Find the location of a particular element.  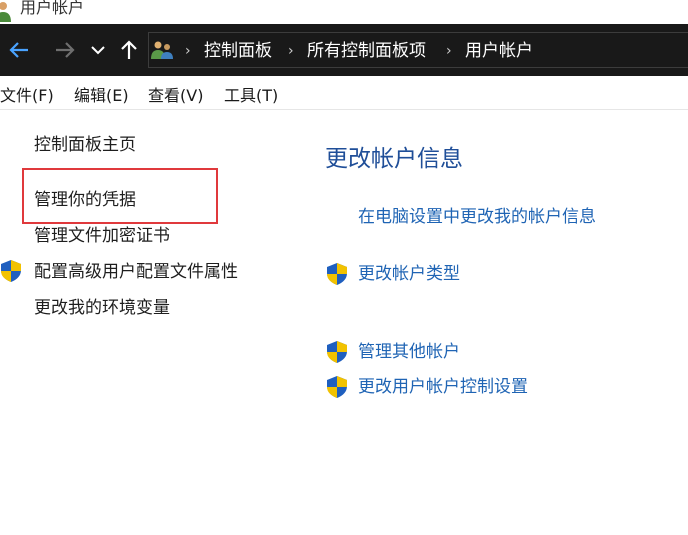

menu-file: 文件(F) is located at coordinates (27, 96).